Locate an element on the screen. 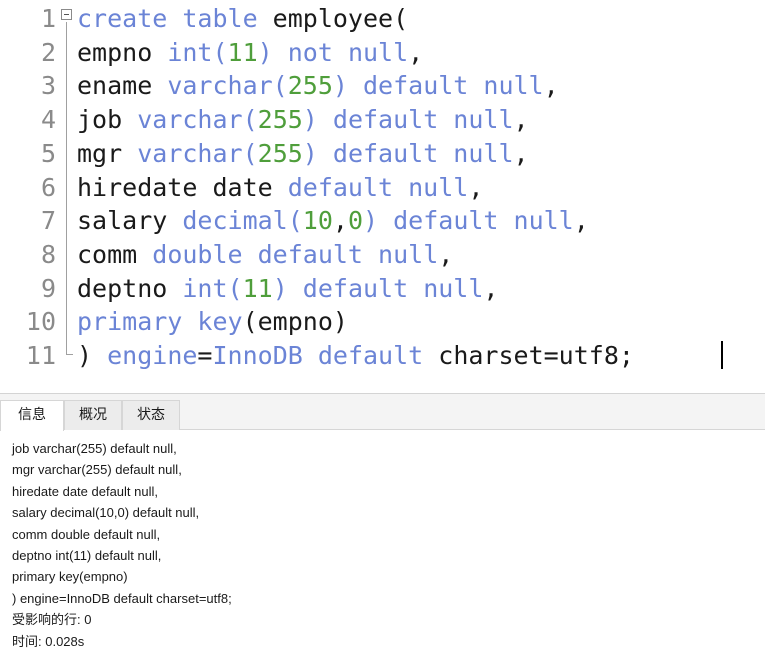  line-number: 11 is located at coordinates (40, 355).